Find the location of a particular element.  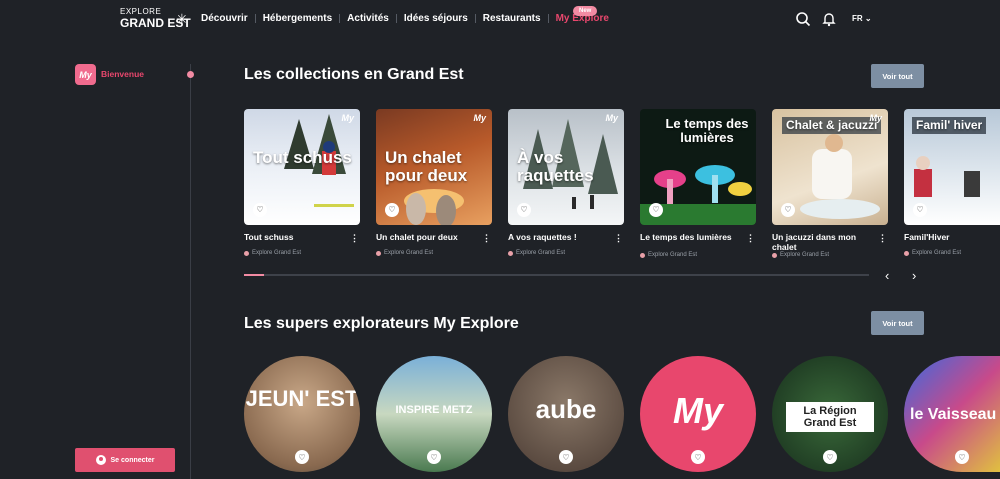

search-icon is located at coordinates (803, 19).